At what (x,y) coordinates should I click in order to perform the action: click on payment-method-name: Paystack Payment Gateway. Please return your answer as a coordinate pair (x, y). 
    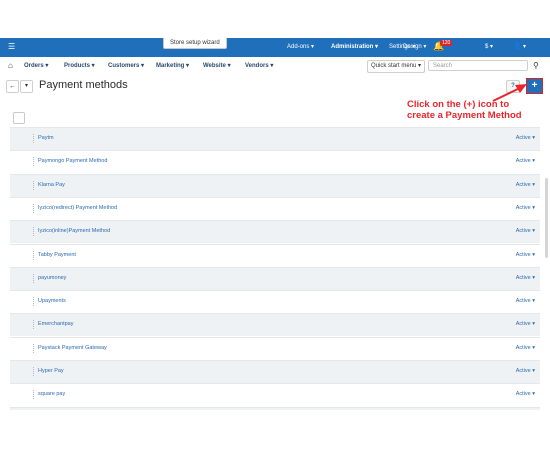
    Looking at the image, I should click on (72, 348).